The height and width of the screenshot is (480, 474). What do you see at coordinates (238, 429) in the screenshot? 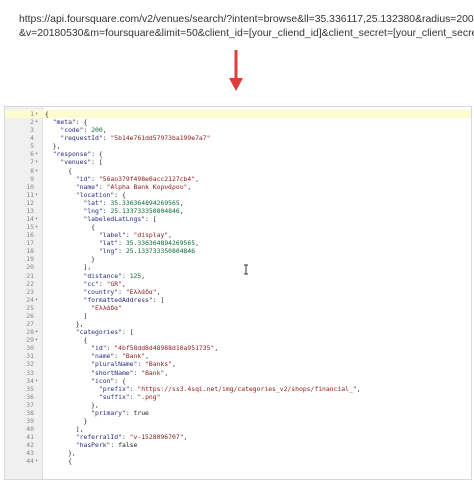
I see `code-line: 40 ],` at bounding box center [238, 429].